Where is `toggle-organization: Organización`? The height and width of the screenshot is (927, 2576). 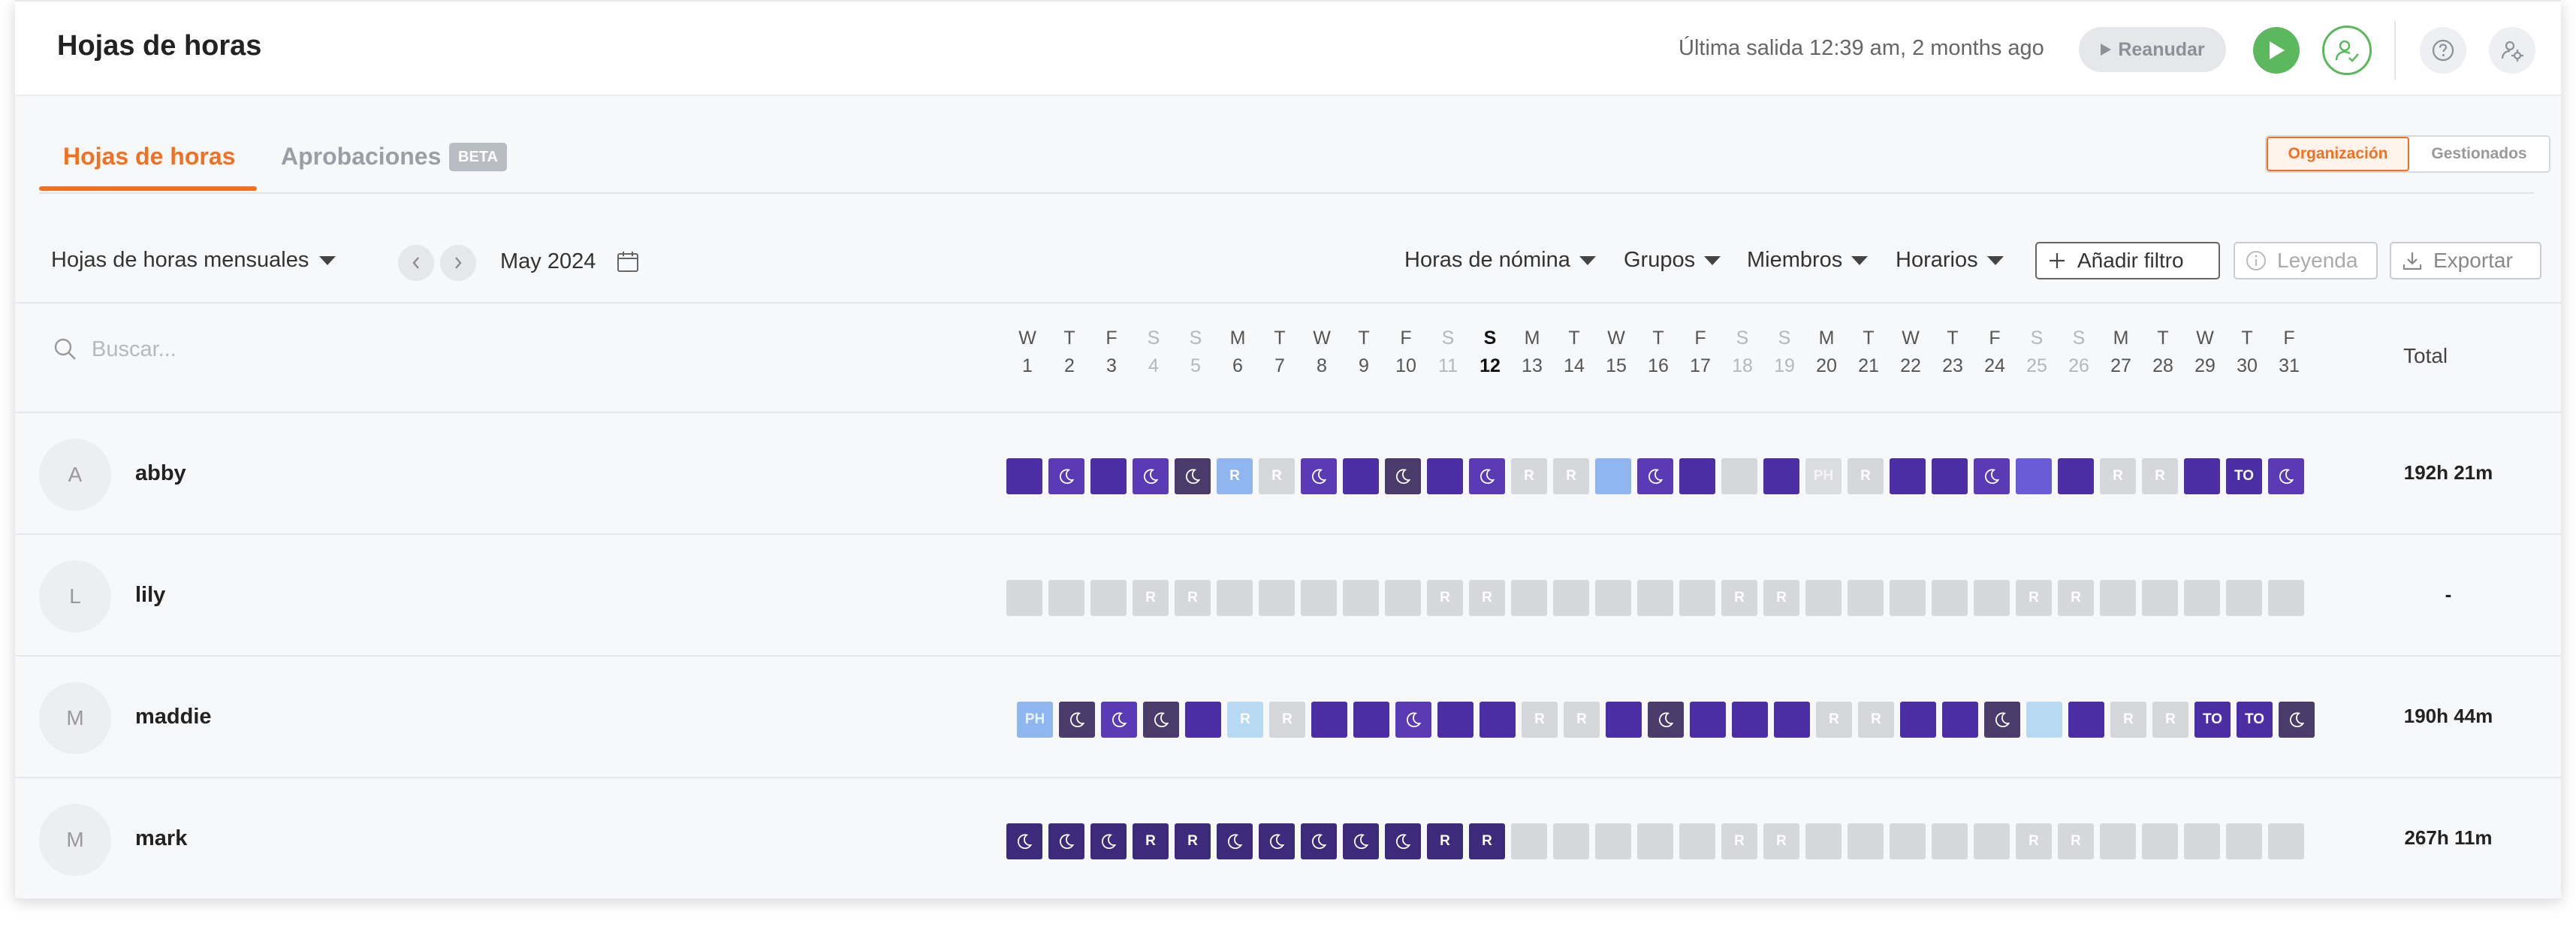
toggle-organization: Organización is located at coordinates (2338, 154).